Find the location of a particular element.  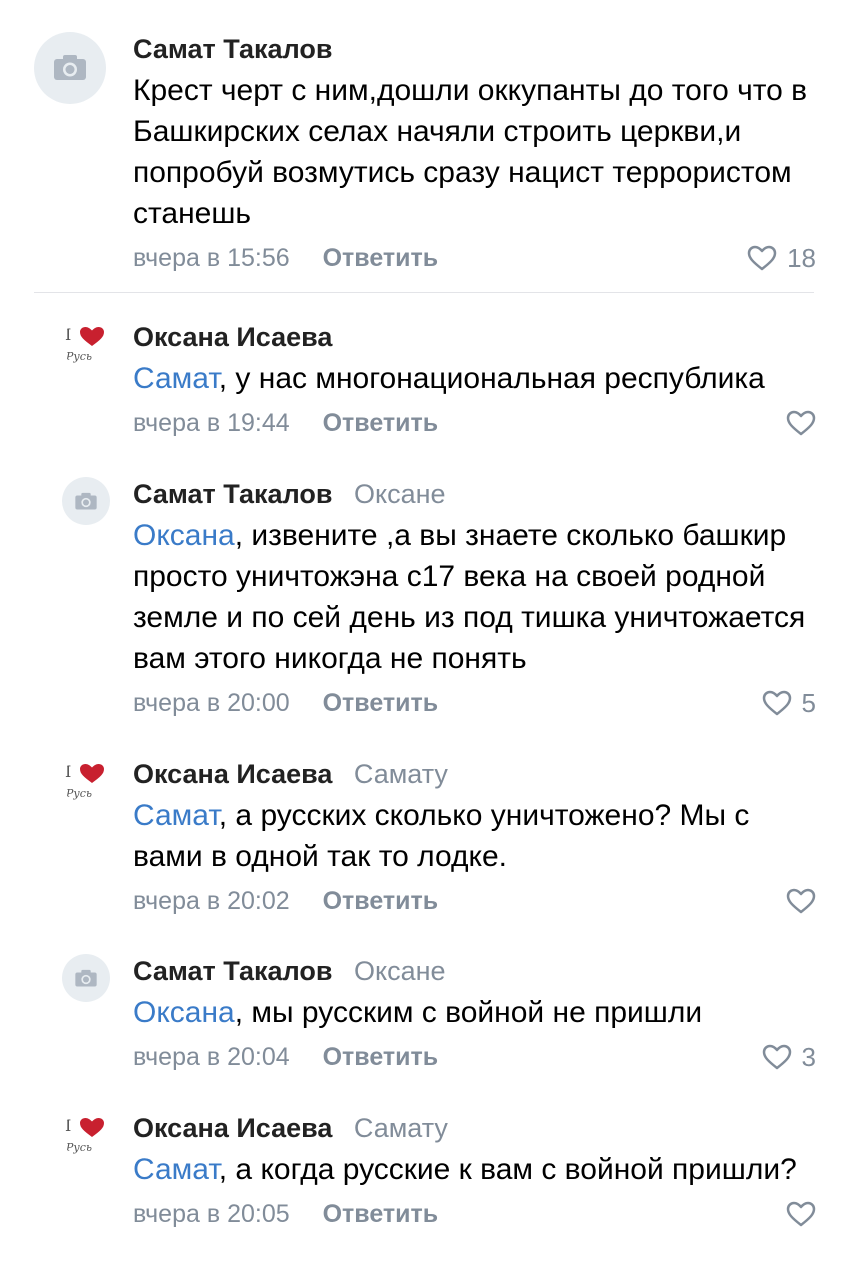

comment-meta: вчера в 20:04 Ответить 3 is located at coordinates (474, 1057).